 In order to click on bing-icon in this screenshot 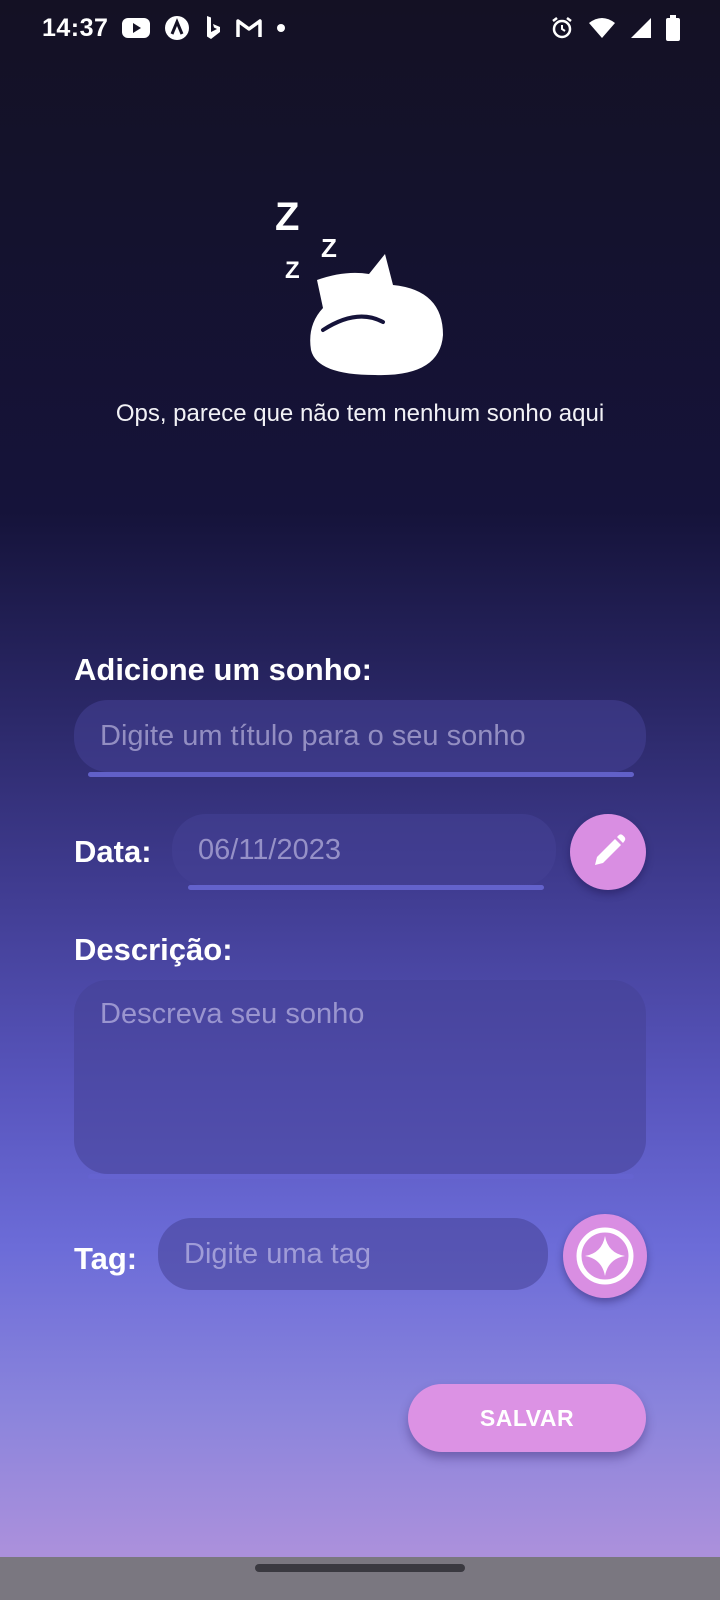, I will do `click(213, 28)`.